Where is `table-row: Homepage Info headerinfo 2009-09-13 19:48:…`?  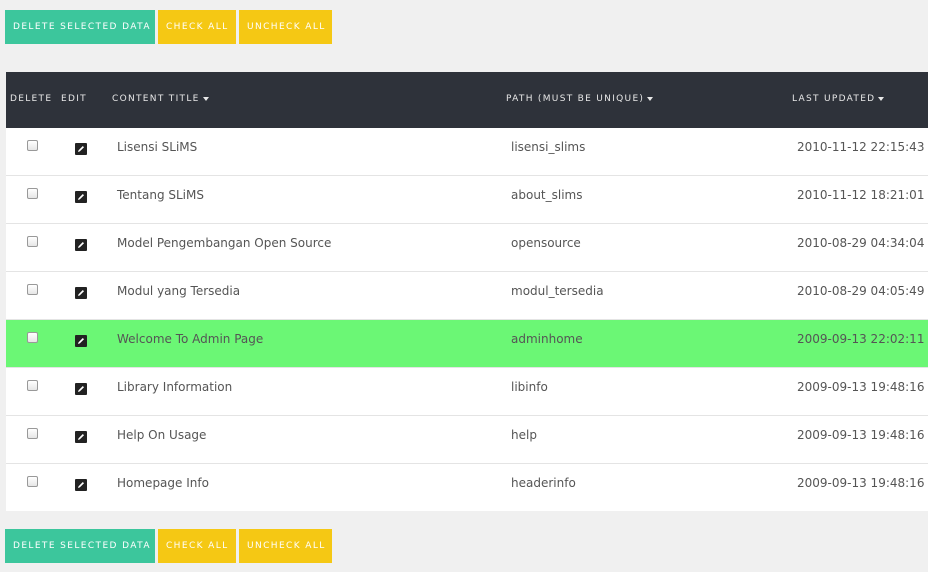
table-row: Homepage Info headerinfo 2009-09-13 19:48:… is located at coordinates (467, 487).